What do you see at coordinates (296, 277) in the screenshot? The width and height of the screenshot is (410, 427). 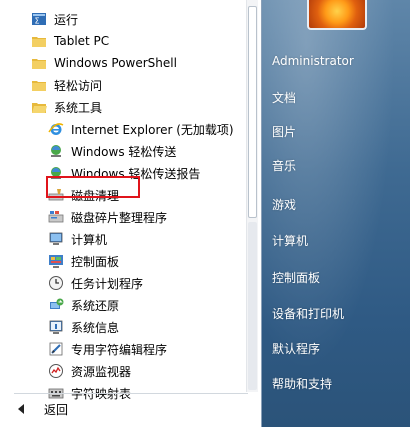 I see `right-item-control-panel: 控制面板` at bounding box center [296, 277].